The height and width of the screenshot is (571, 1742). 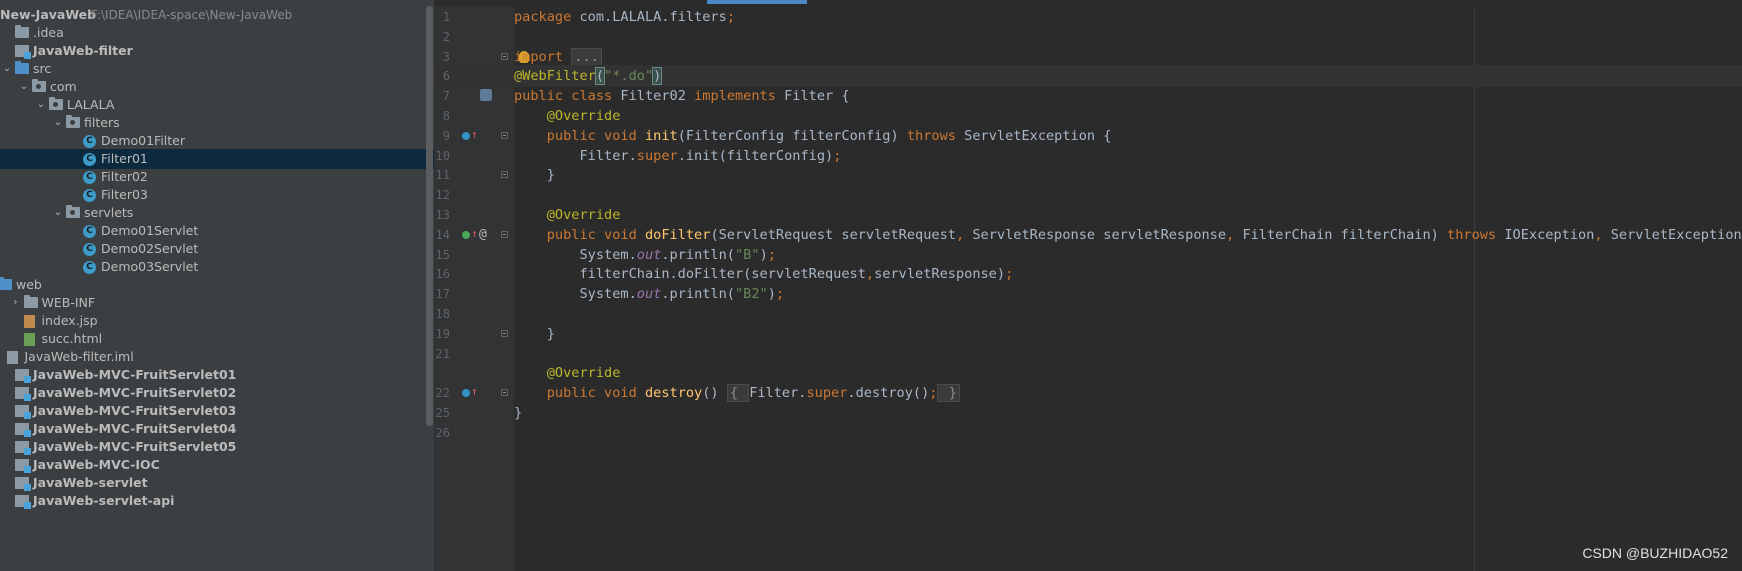 I want to click on tree-item: JavaWeb-MVC-FruitServlet05, so click(x=217, y=447).